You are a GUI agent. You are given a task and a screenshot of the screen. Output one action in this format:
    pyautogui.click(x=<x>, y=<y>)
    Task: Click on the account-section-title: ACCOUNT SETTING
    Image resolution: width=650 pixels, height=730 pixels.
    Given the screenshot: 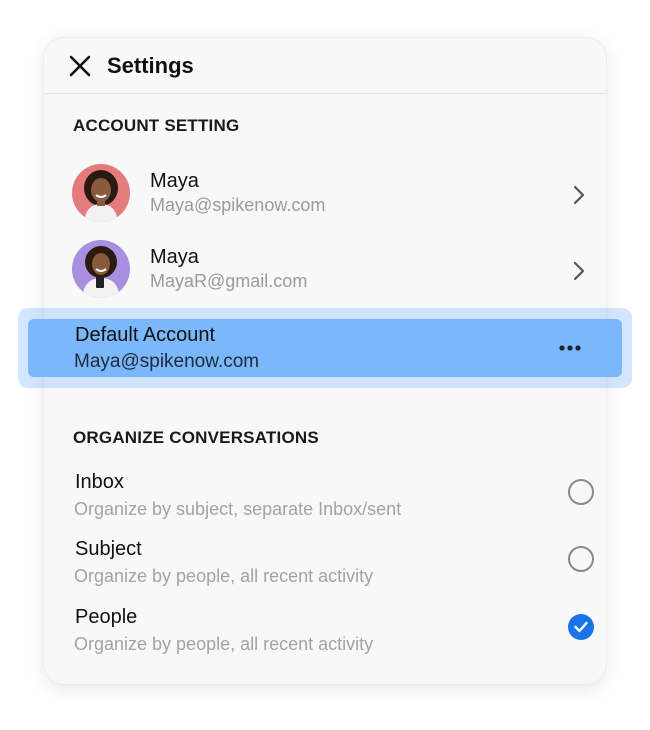 What is the action you would take?
    pyautogui.click(x=156, y=125)
    